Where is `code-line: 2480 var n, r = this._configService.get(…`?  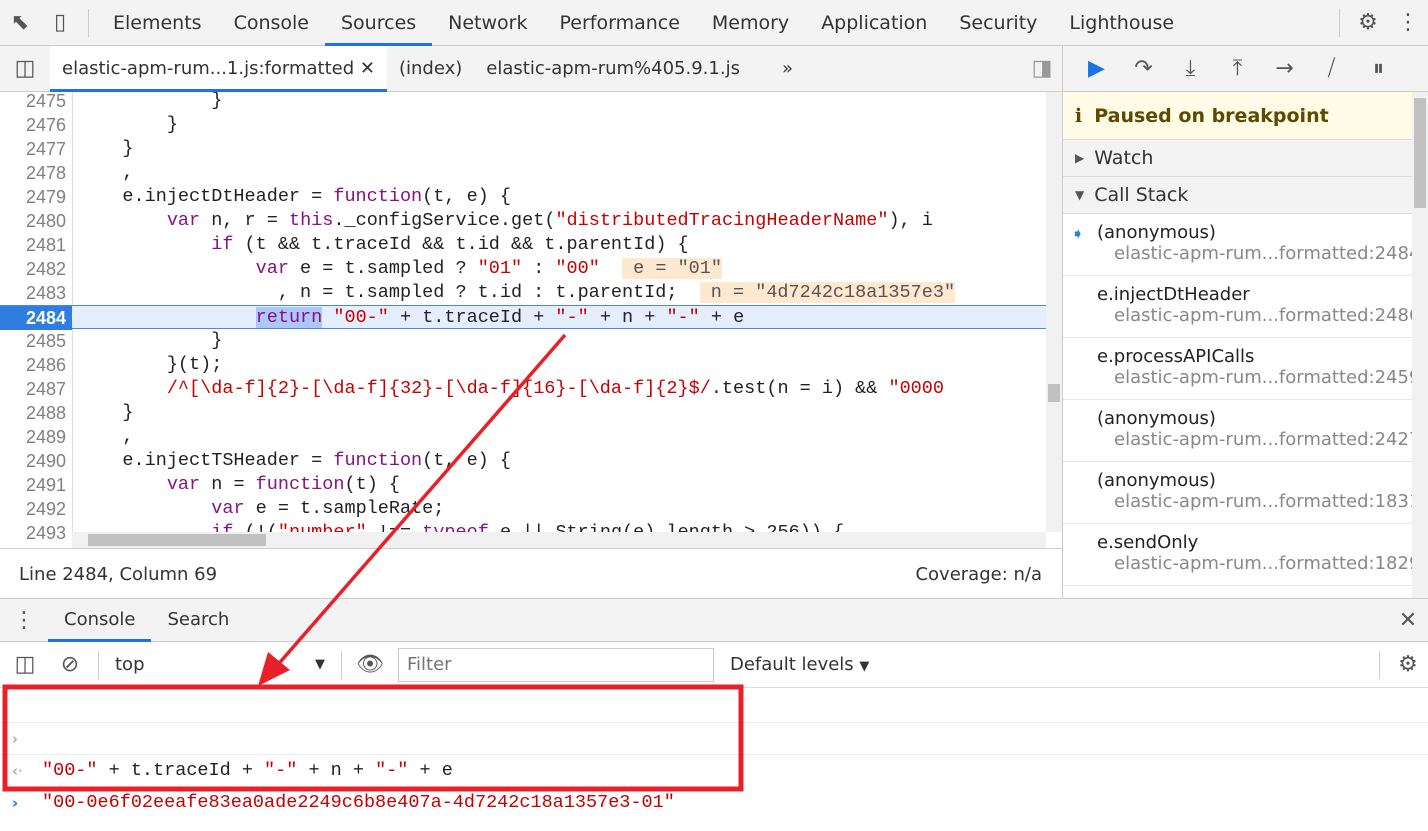
code-line: 2480 var n, r = this._configService.get(… is located at coordinates (523, 221).